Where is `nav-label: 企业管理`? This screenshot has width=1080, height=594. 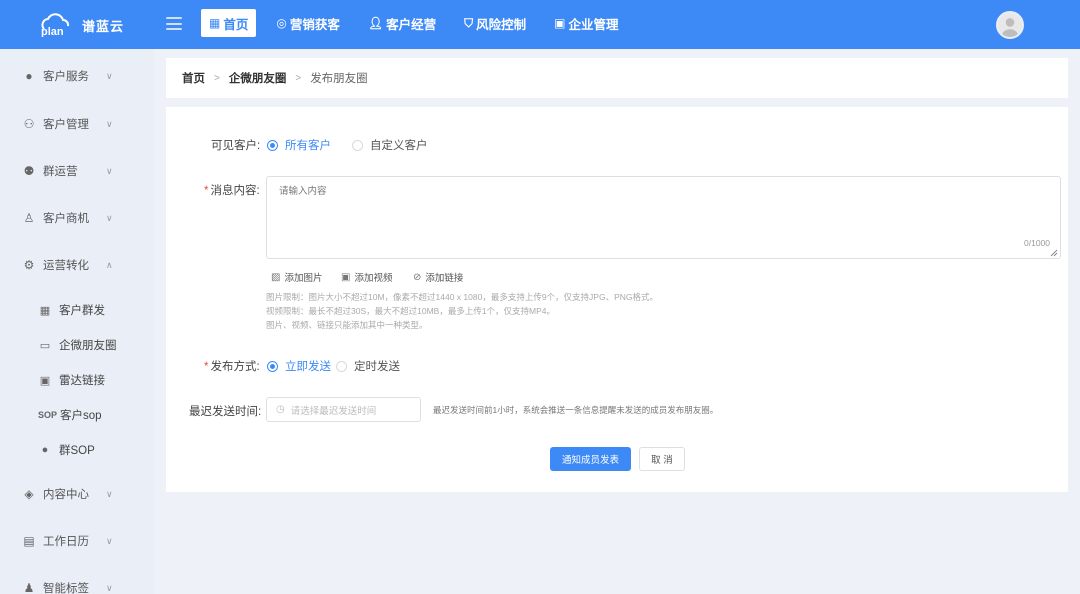 nav-label: 企业管理 is located at coordinates (593, 24).